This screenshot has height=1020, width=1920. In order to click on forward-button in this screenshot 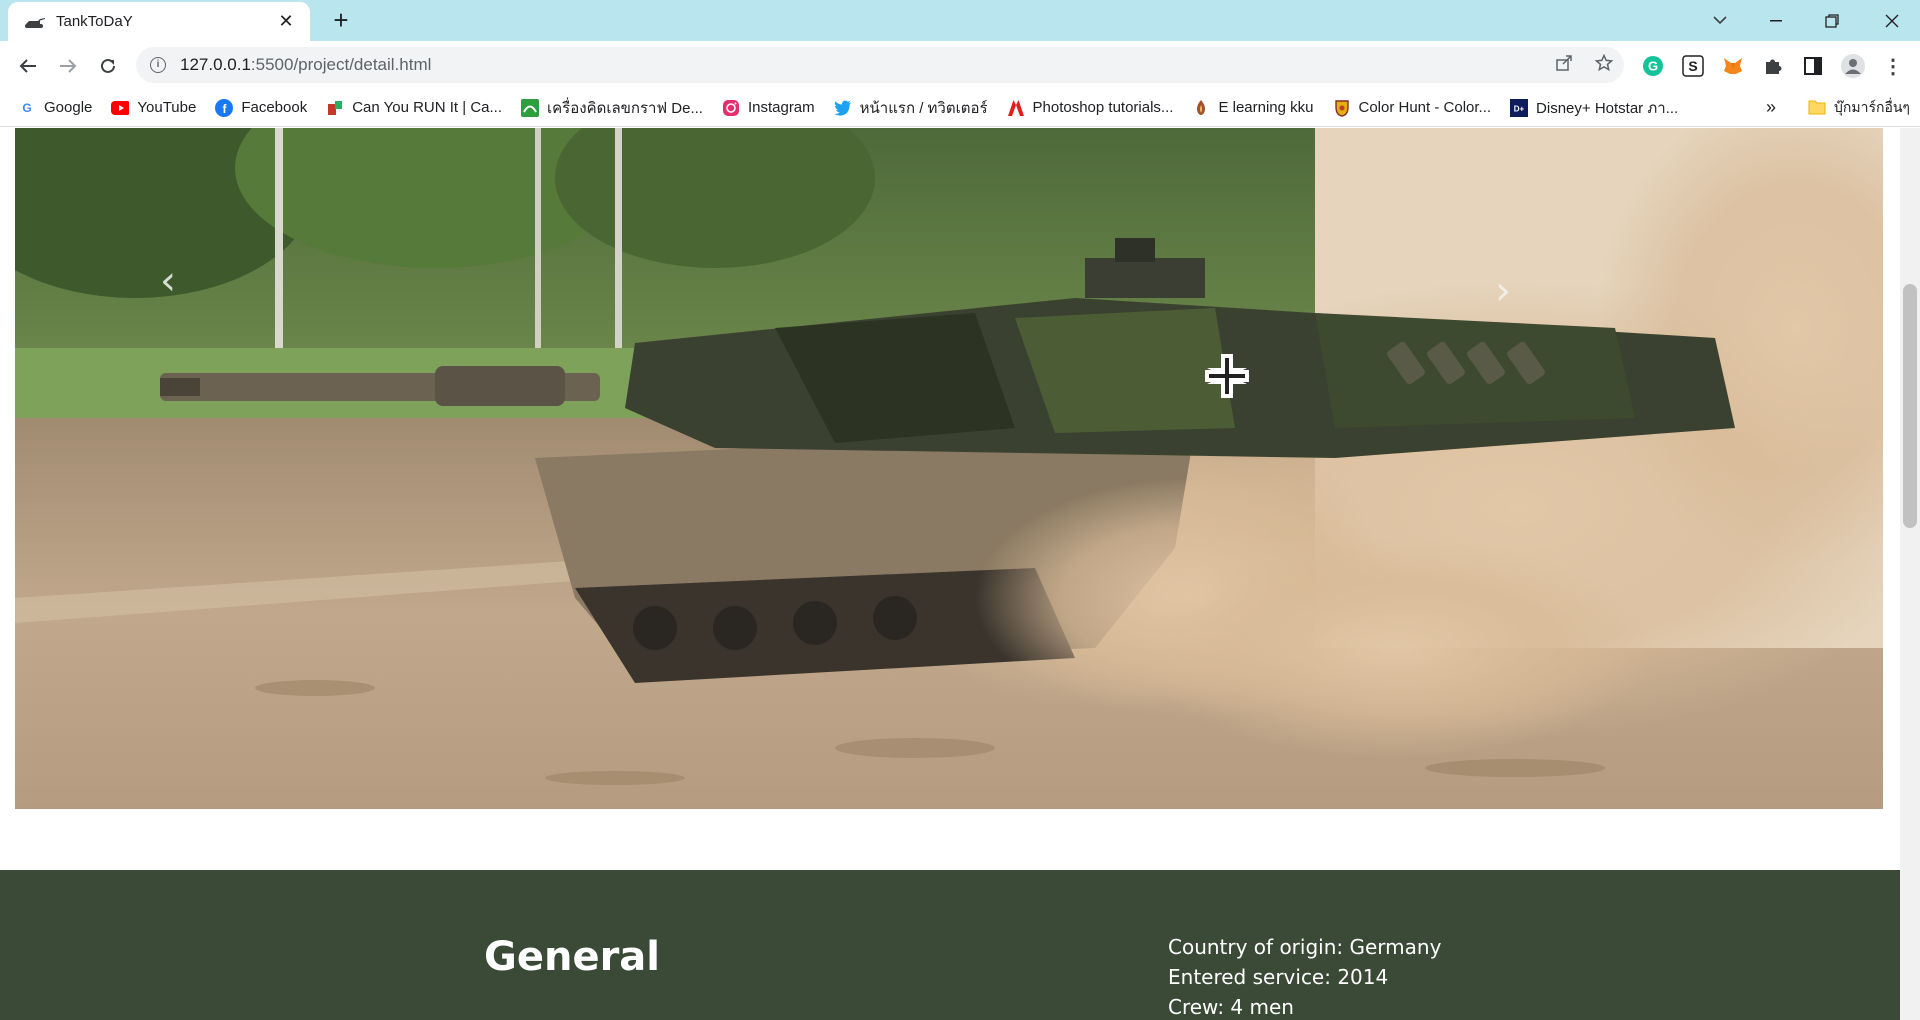, I will do `click(68, 66)`.